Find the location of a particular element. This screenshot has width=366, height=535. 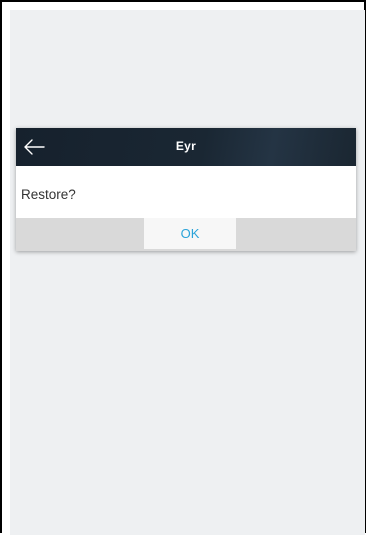

dialog-header: Eyr is located at coordinates (186, 147).